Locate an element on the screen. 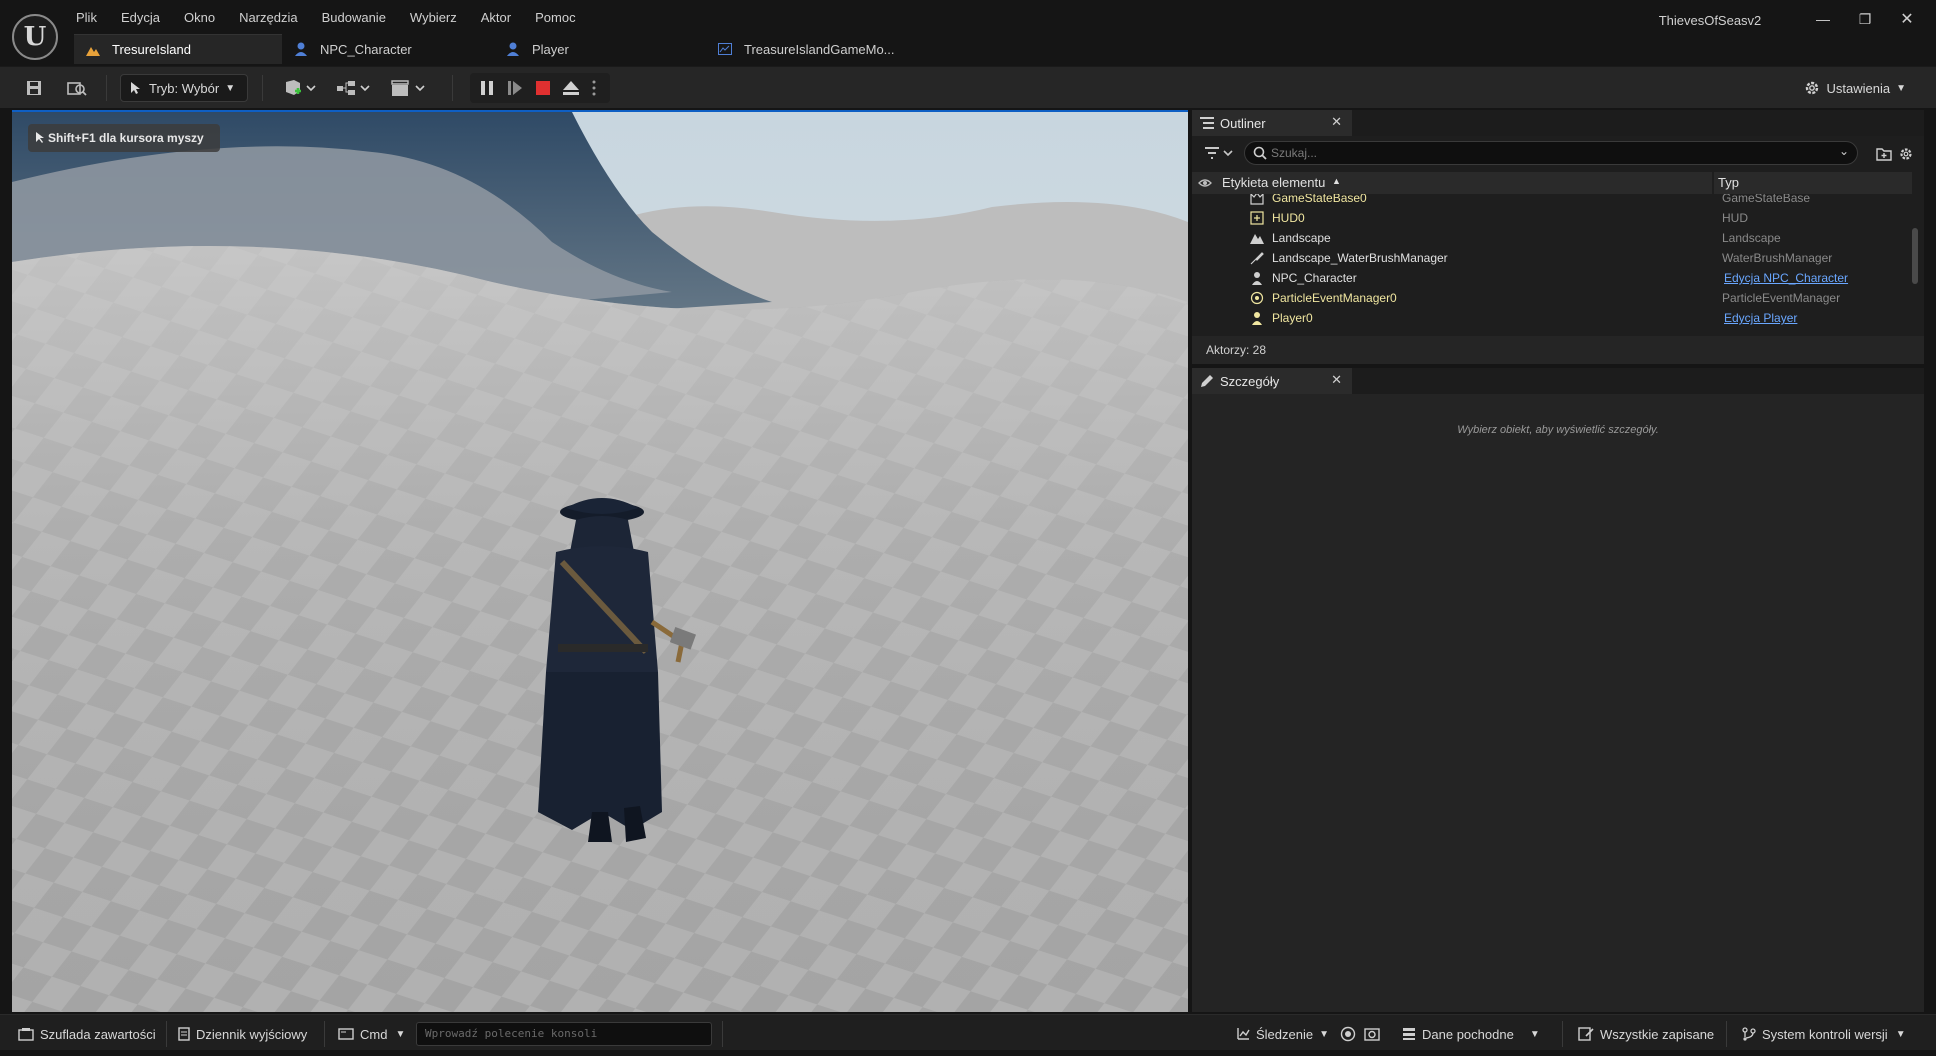  game-state-icon is located at coordinates (1257, 199).